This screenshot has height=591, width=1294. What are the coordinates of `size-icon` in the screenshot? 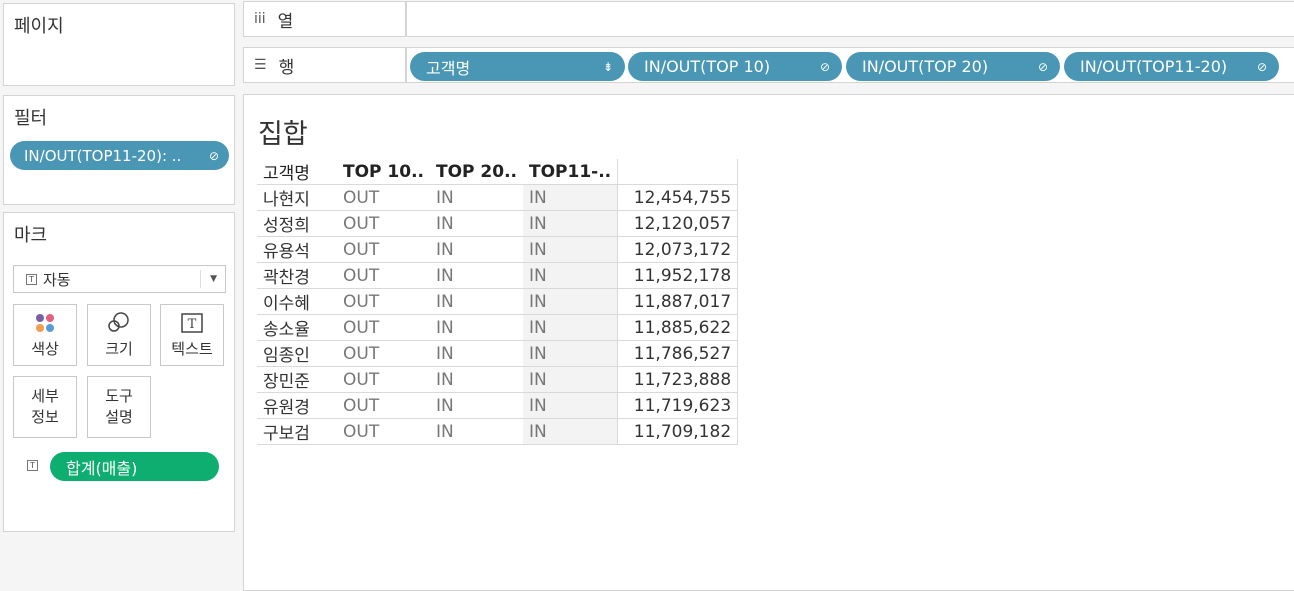 It's located at (119, 323).